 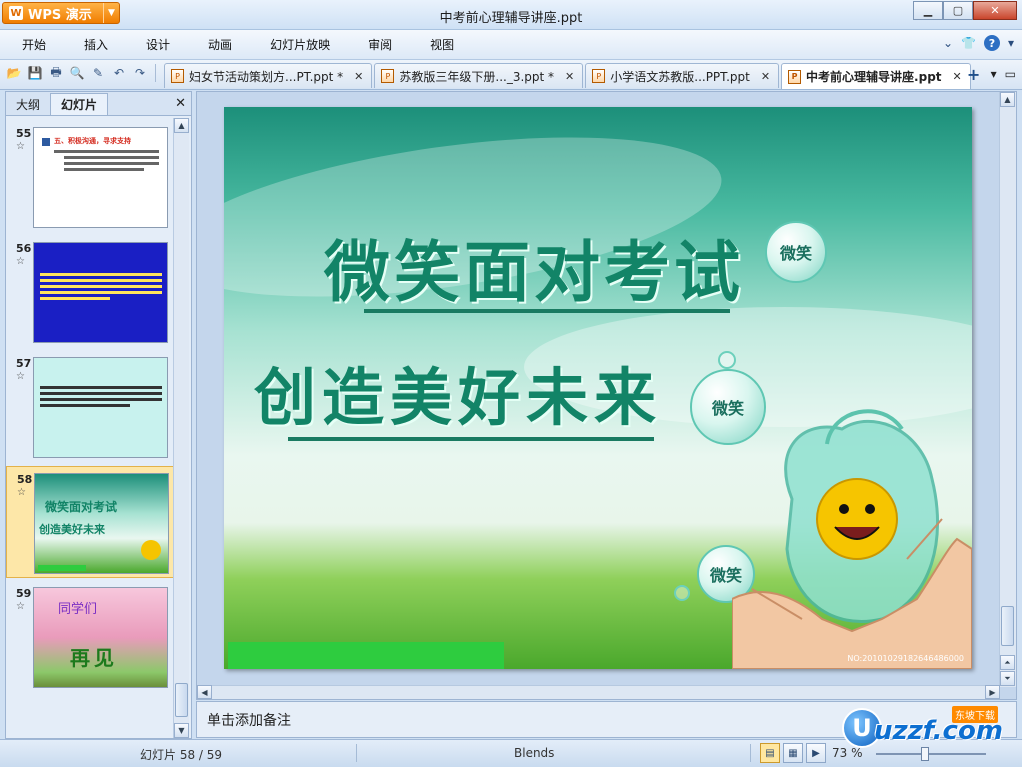 I want to click on doc-tab-womens-day: P 妇女节活动策划方...PT.ppt * ✕, so click(x=268, y=75).